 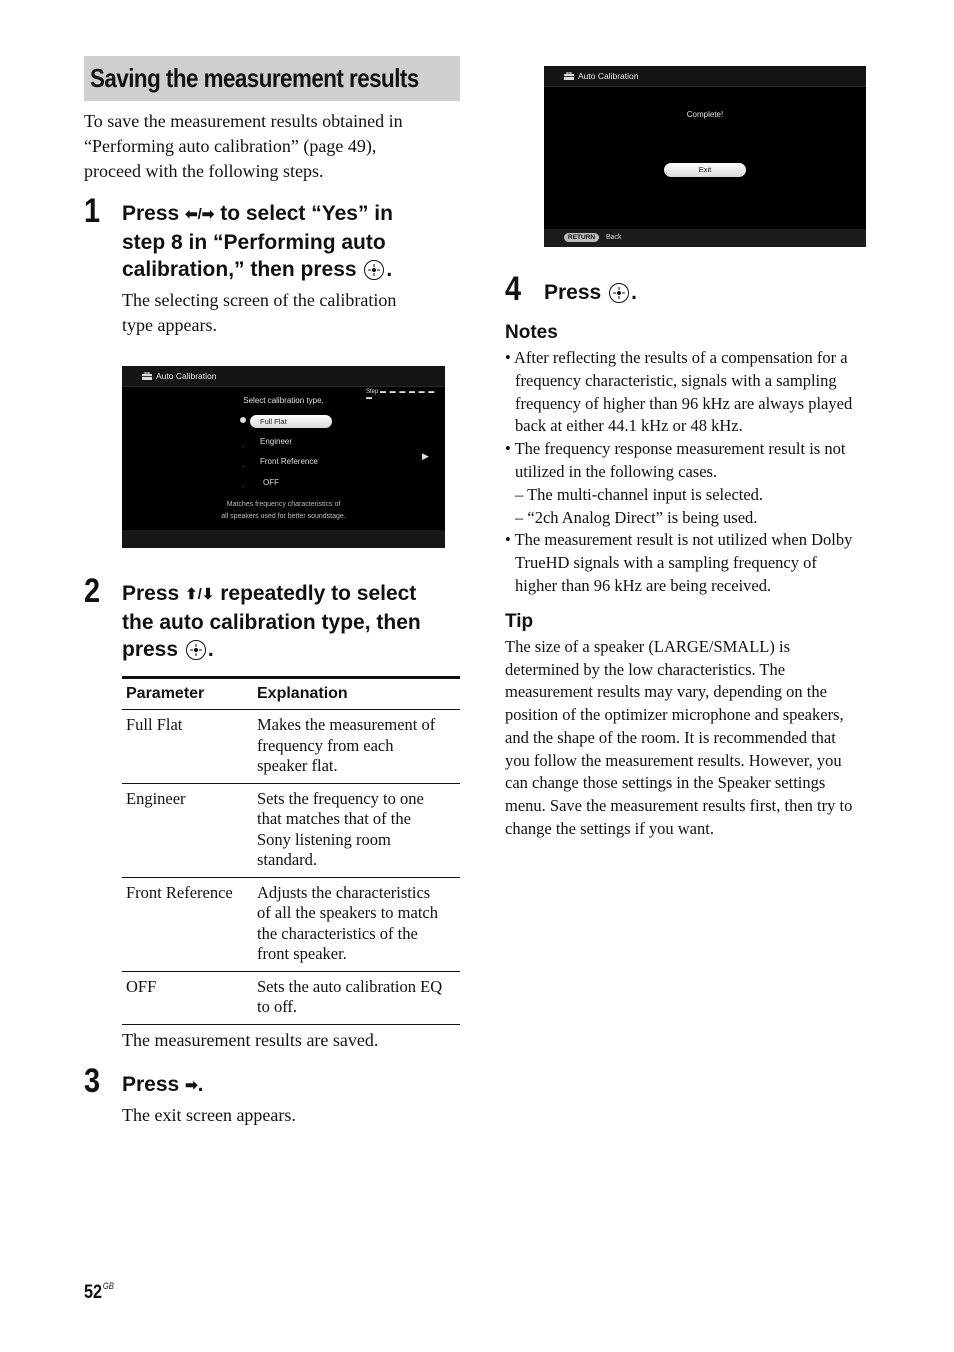 What do you see at coordinates (276, 441) in the screenshot?
I see `option-engineer: Engineer` at bounding box center [276, 441].